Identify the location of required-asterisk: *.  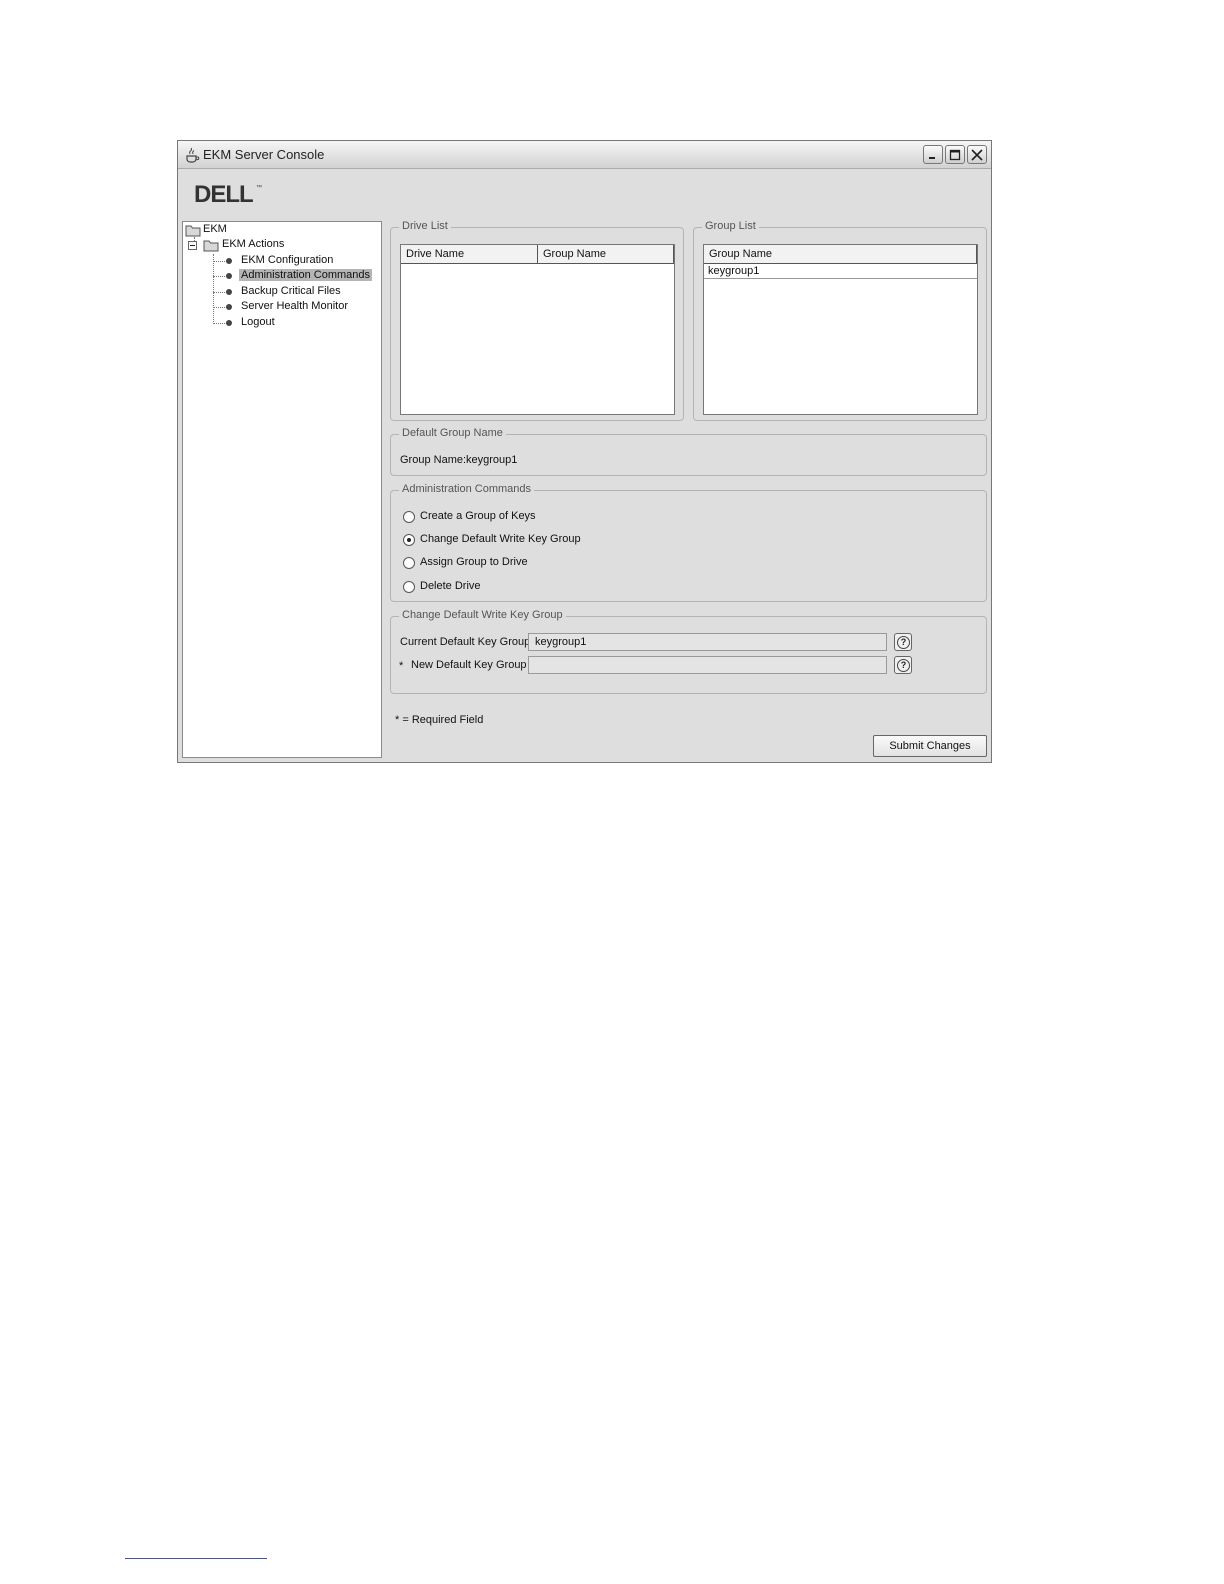
(401, 666).